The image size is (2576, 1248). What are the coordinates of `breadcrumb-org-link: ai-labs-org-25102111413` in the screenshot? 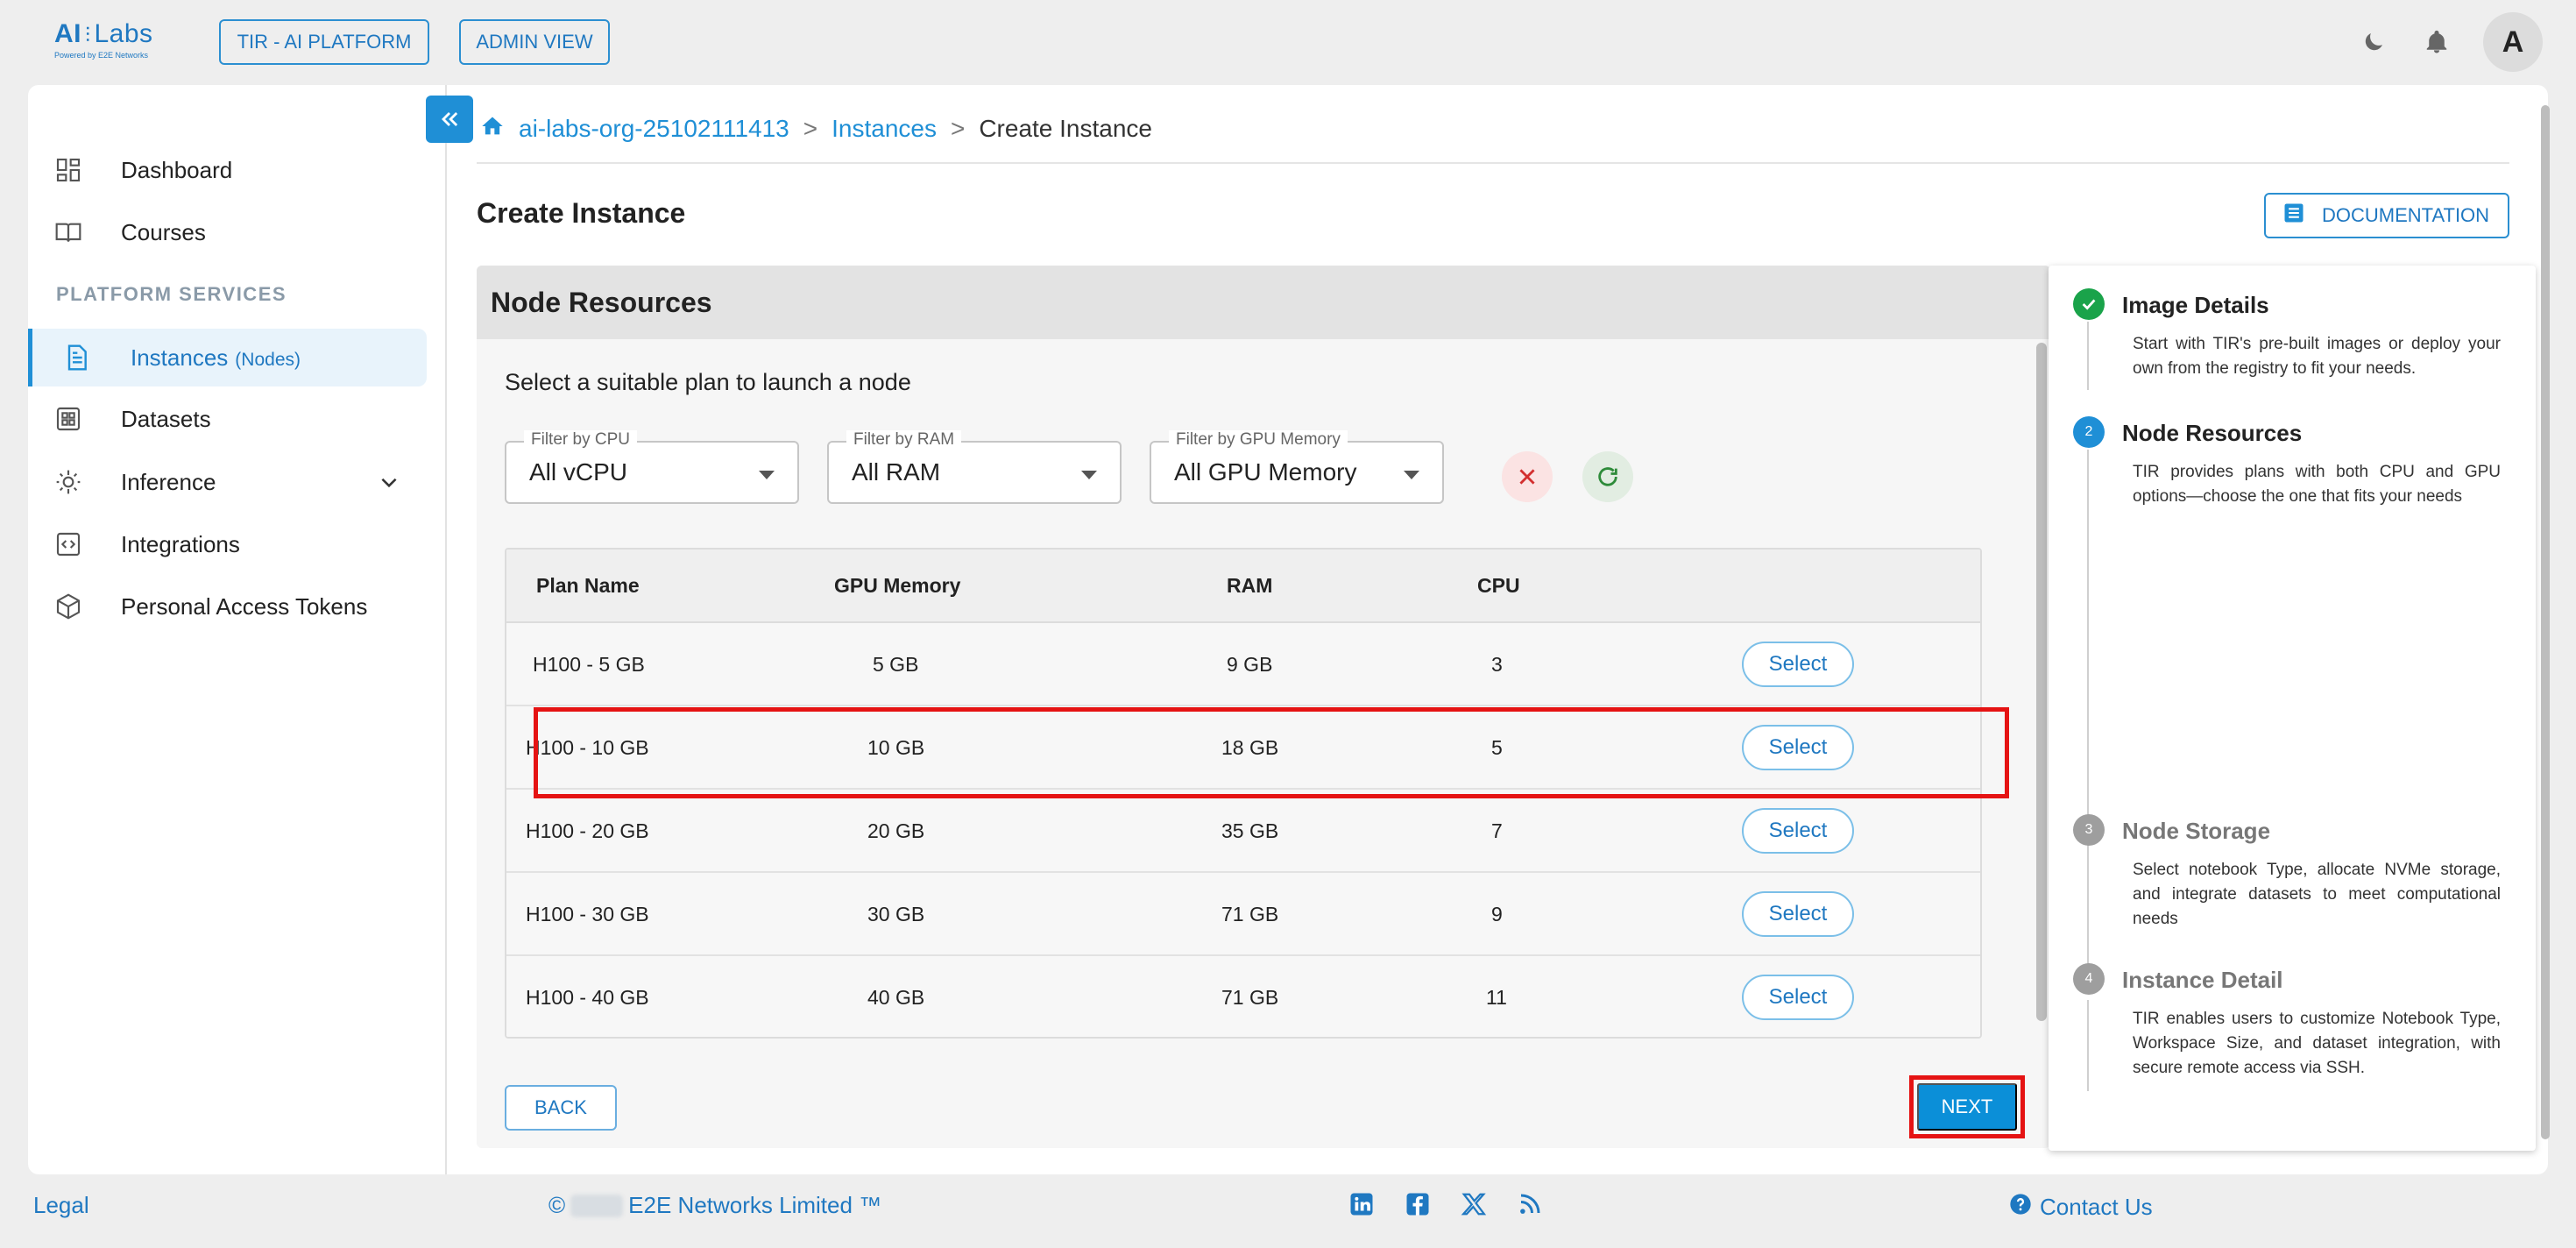 It's located at (654, 129).